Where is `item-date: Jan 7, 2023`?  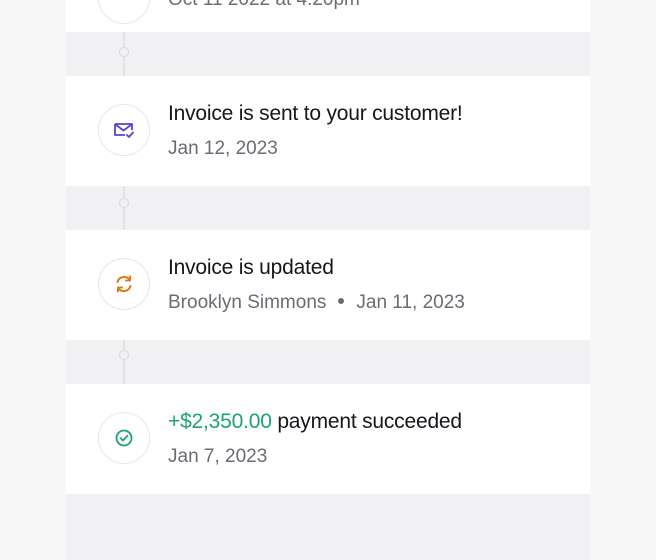 item-date: Jan 7, 2023 is located at coordinates (218, 456).